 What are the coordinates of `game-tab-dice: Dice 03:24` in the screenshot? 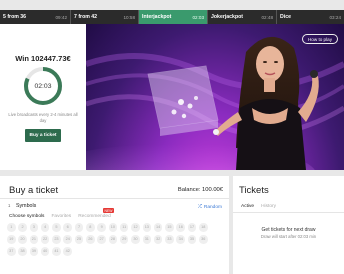 It's located at (310, 17).